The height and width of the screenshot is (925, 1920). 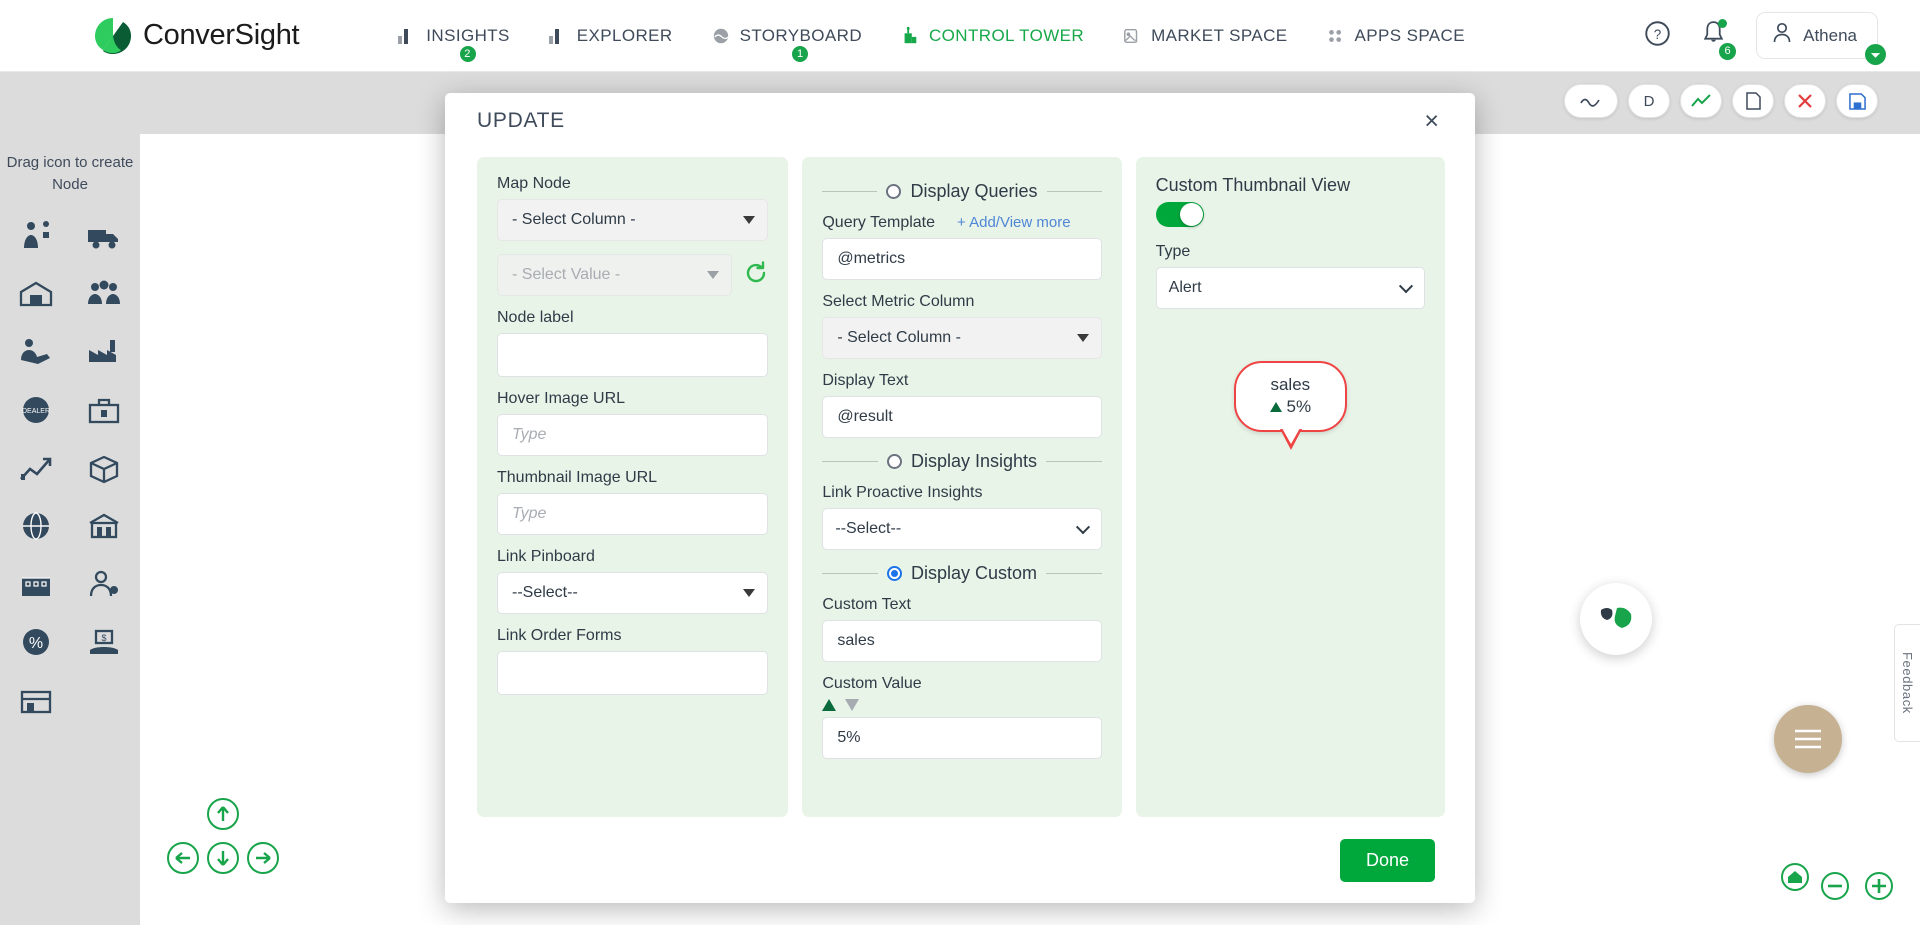 I want to click on link-proactive-insights-select: --Select--, so click(x=962, y=529).